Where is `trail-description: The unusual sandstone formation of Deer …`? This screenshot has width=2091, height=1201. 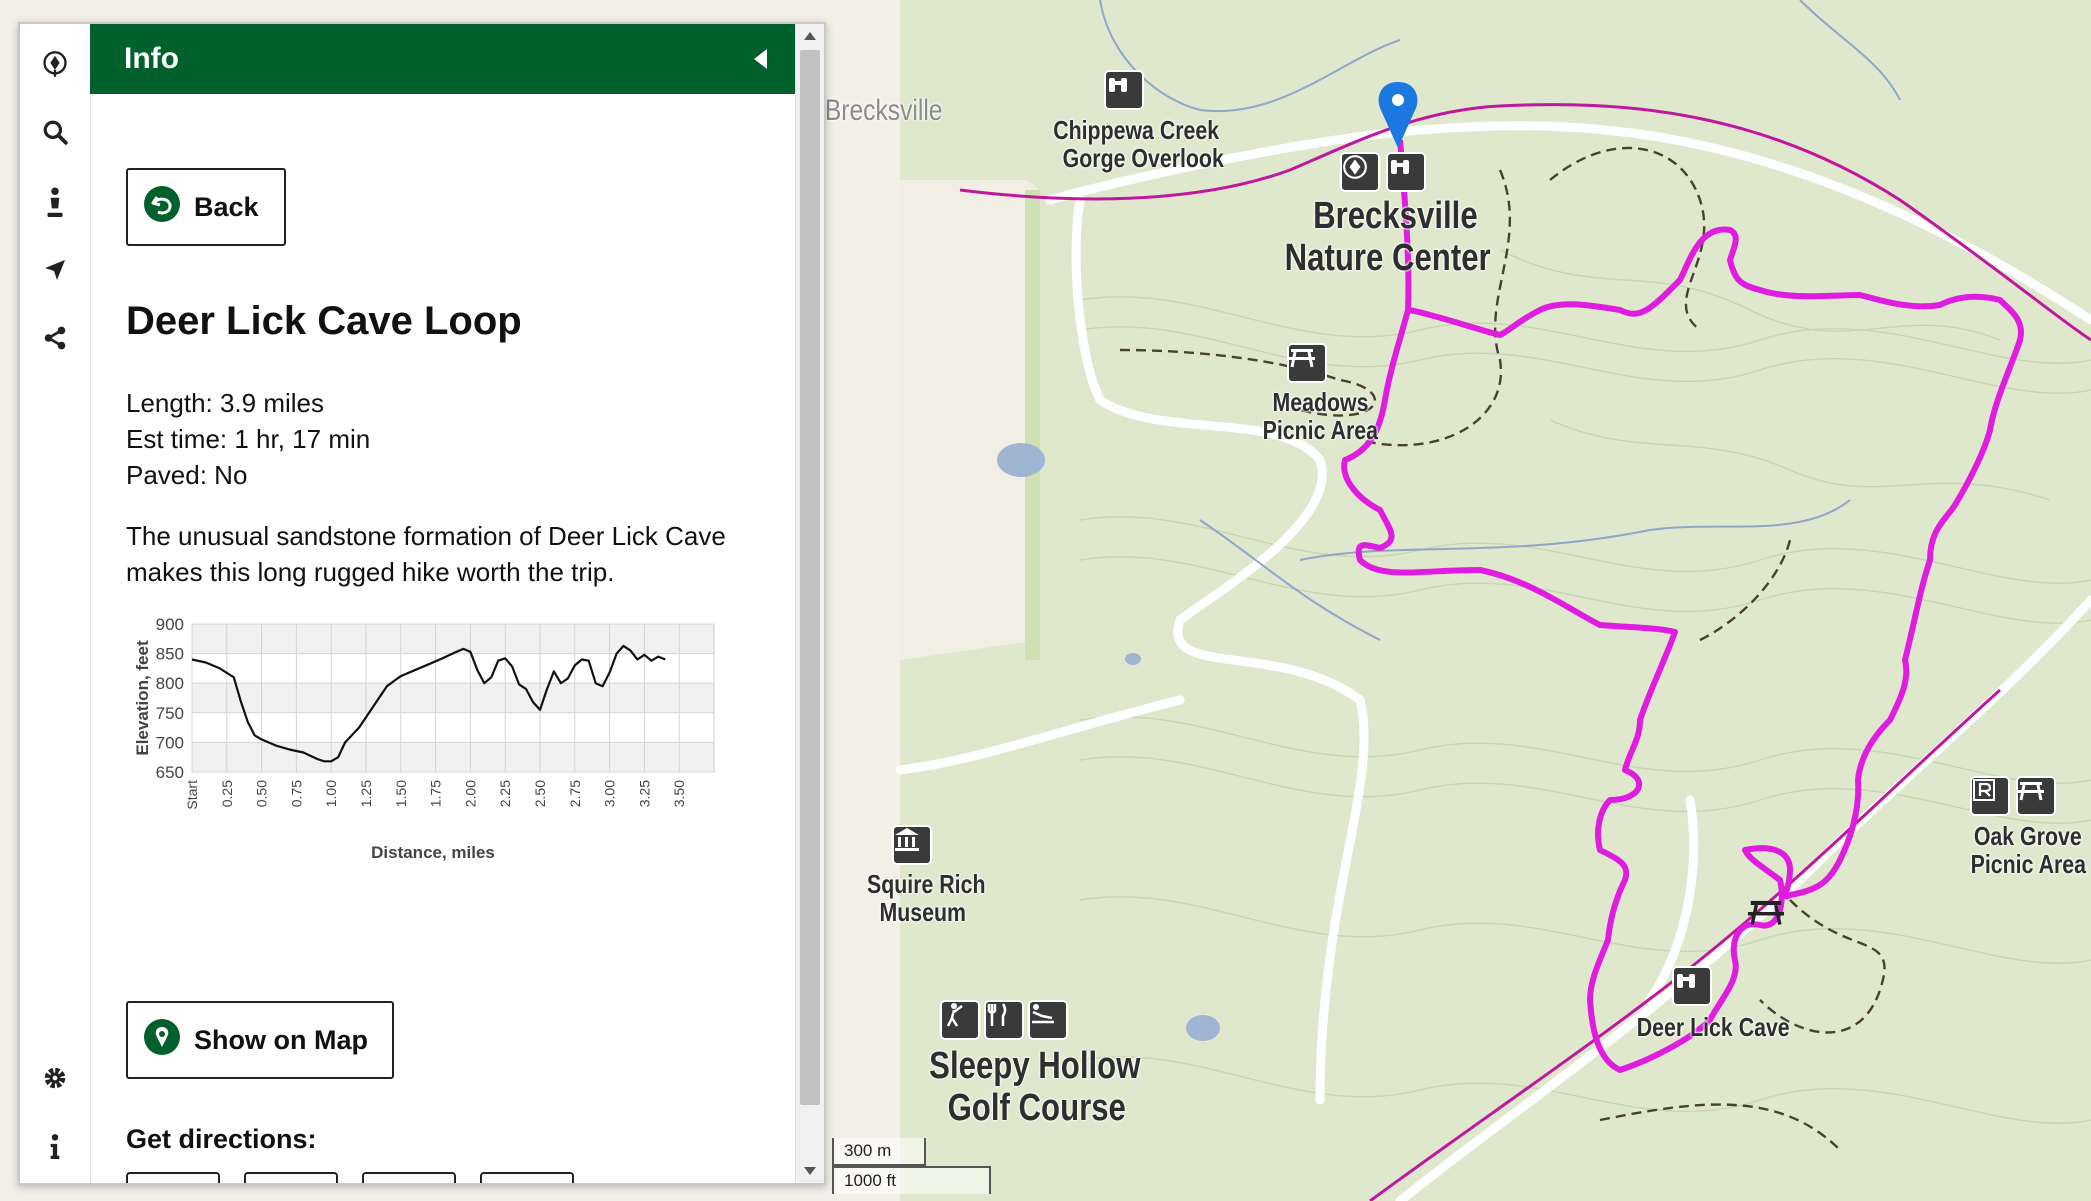 trail-description: The unusual sandstone formation of Deer … is located at coordinates (426, 554).